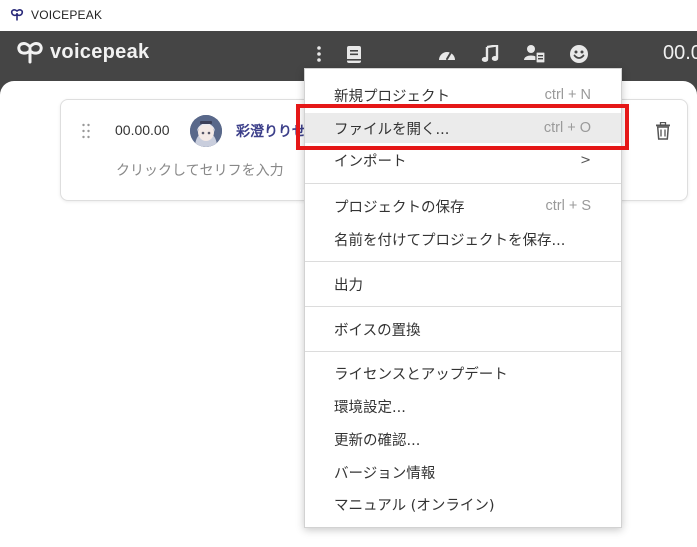  I want to click on trash-icon, so click(663, 131).